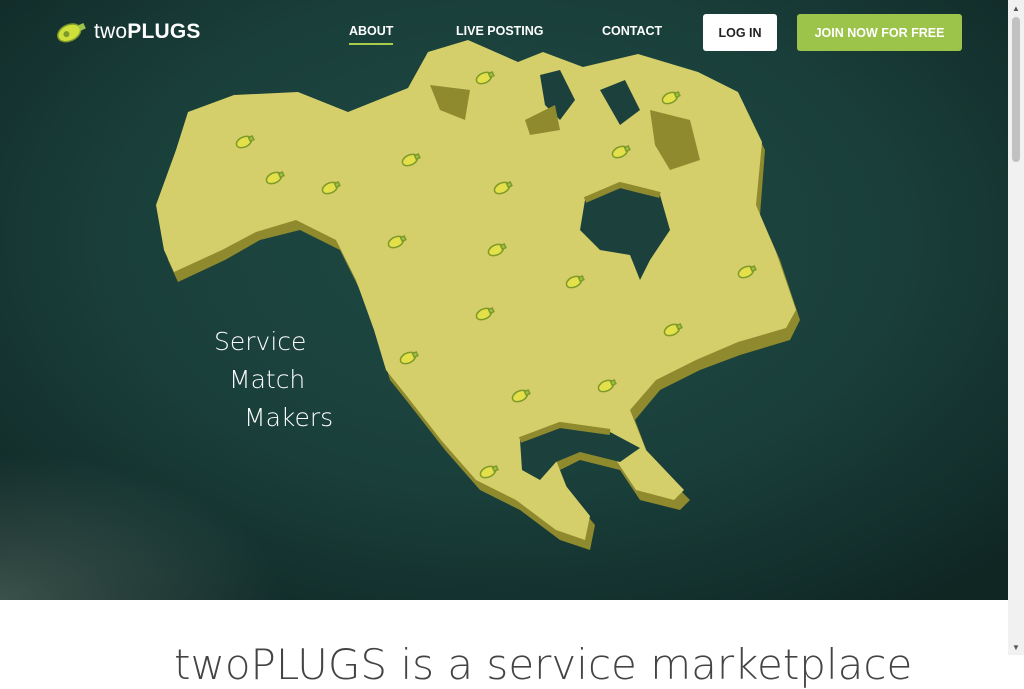 The width and height of the screenshot is (1024, 689). What do you see at coordinates (1016, 647) in the screenshot?
I see `scroll-down-icon: ▼` at bounding box center [1016, 647].